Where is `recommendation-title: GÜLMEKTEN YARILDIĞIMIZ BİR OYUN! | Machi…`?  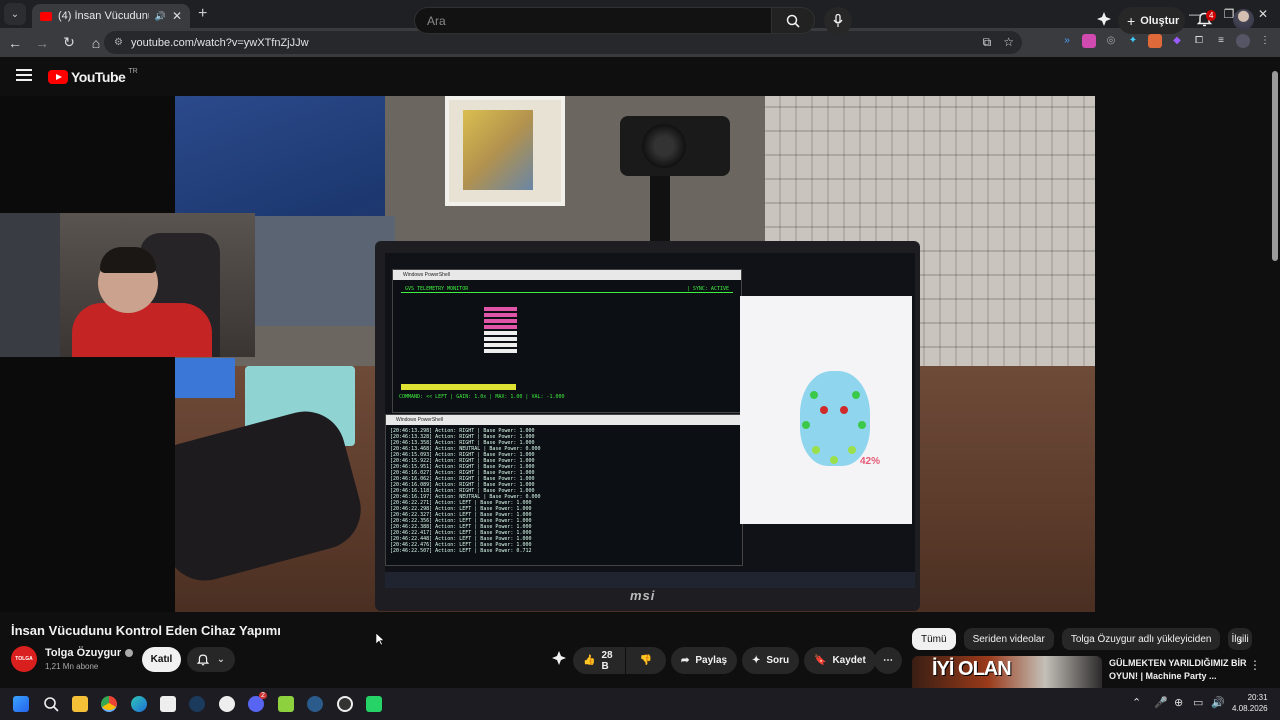 recommendation-title: GÜLMEKTEN YARILDIĞIMIZ BİR OYUN! | Machi… is located at coordinates (1179, 670).